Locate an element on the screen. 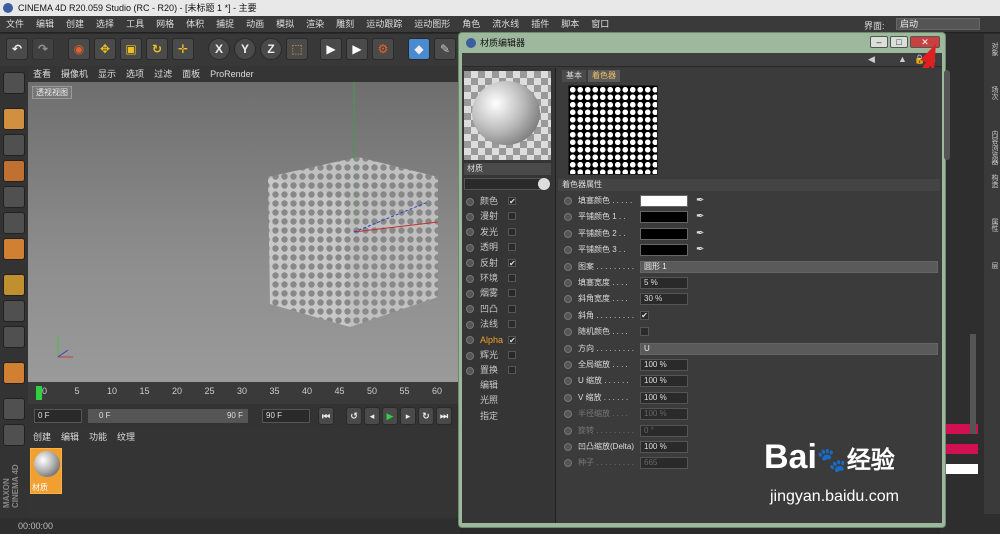  menu-item: 角色 is located at coordinates (471, 24).